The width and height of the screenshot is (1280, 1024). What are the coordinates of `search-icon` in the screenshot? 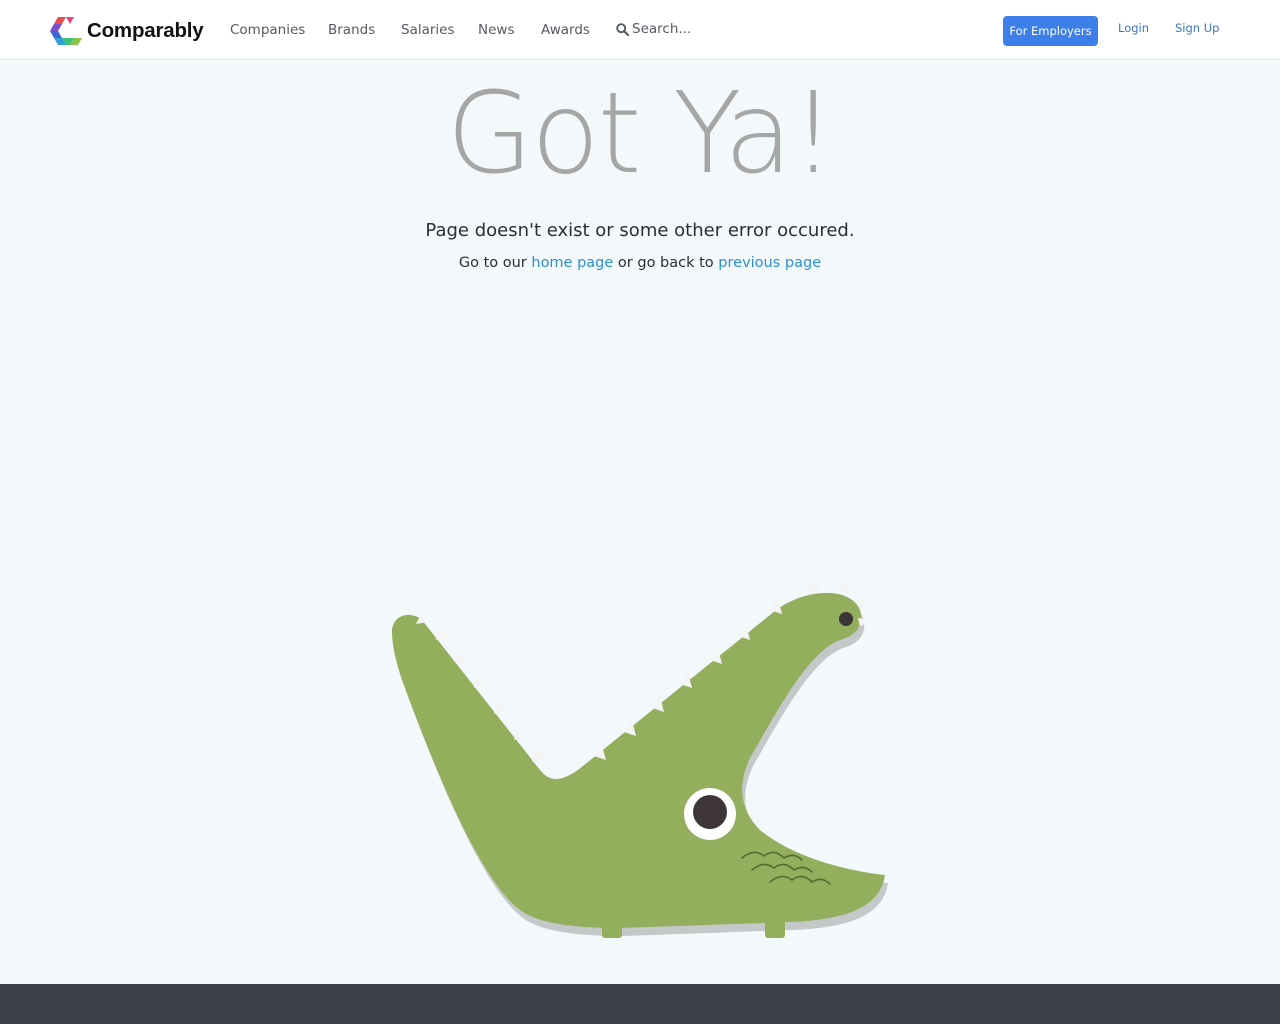 It's located at (622, 29).